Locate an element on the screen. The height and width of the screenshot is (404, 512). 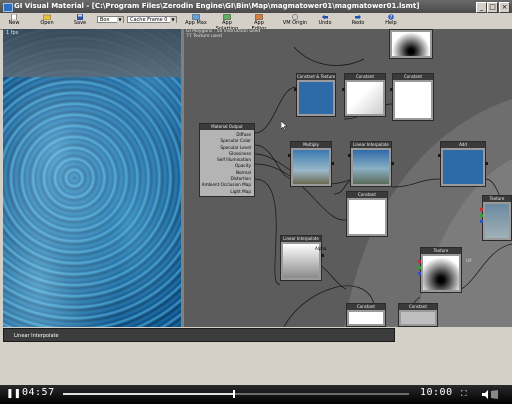
constant-texture-node: Constant & Texture is located at coordinates (315, 95).